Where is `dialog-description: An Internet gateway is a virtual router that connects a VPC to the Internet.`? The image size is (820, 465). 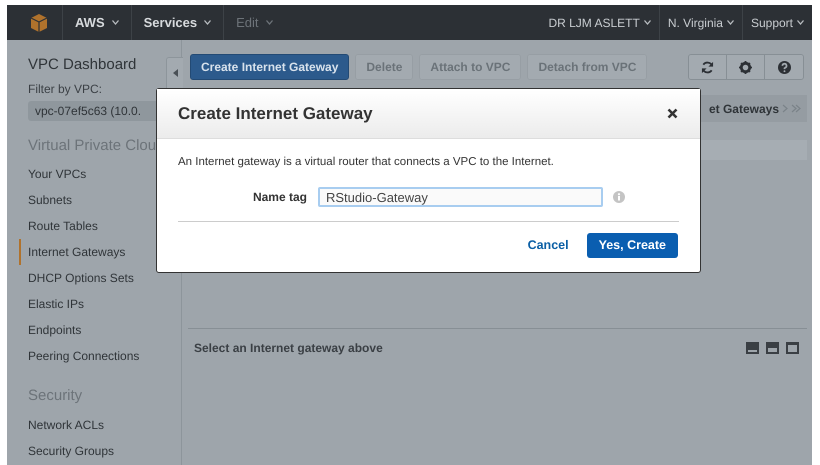 dialog-description: An Internet gateway is a virtual router that connects a VPC to the Internet. is located at coordinates (366, 162).